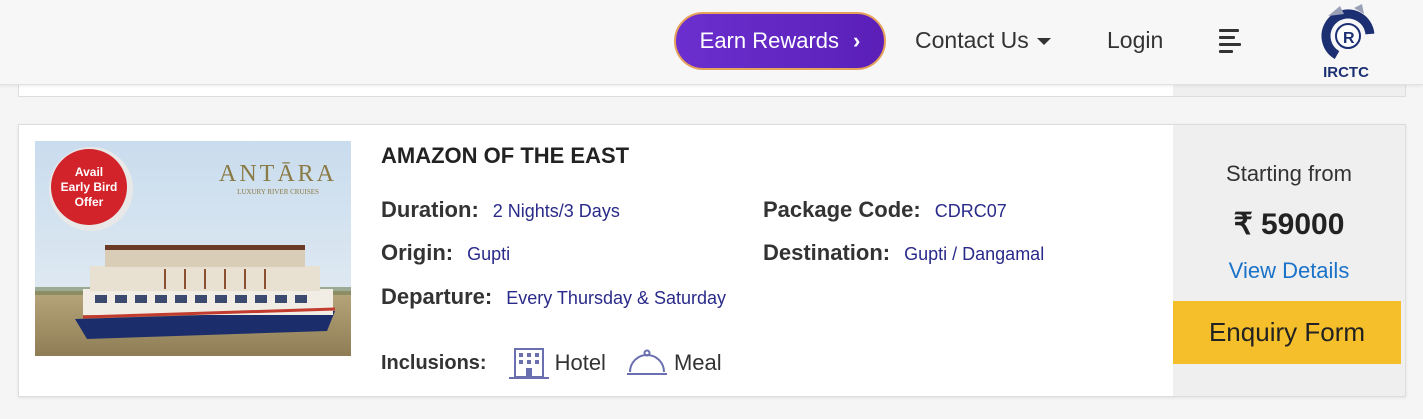 This screenshot has height=419, width=1423. I want to click on departure-field: Departure: Every Thursday & Saturday, so click(553, 297).